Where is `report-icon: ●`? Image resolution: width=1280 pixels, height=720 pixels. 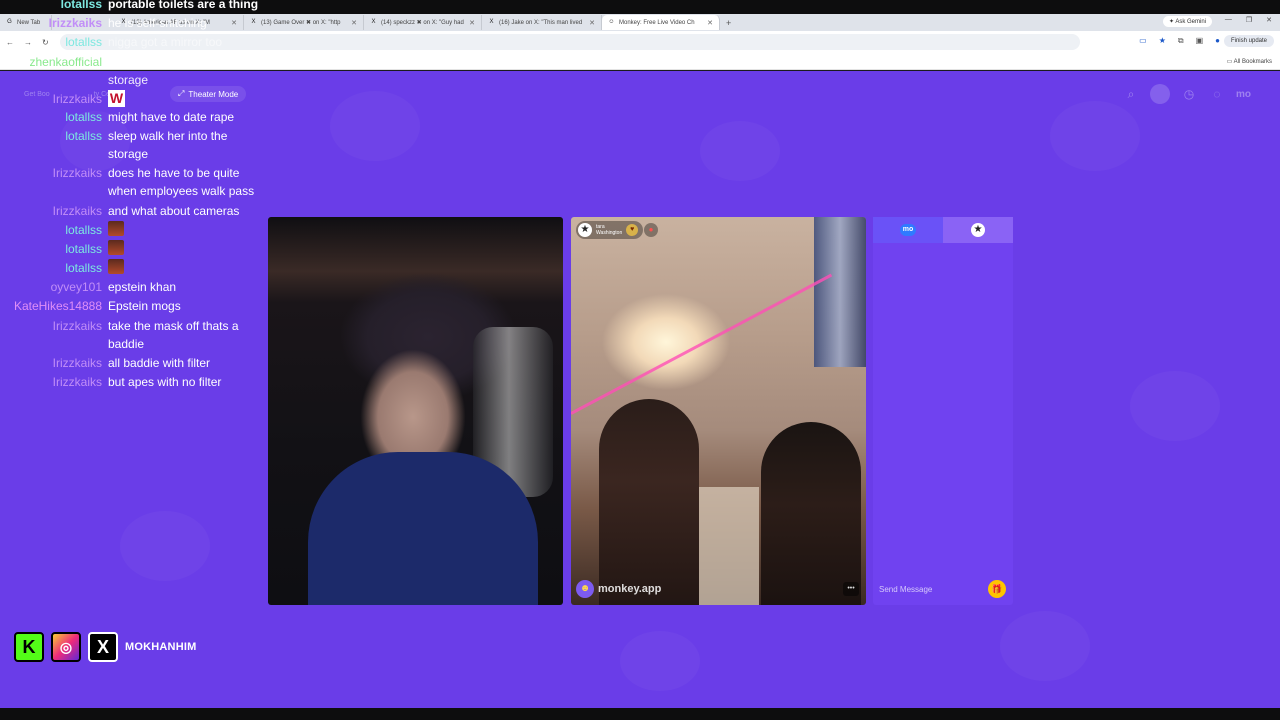 report-icon: ● is located at coordinates (651, 230).